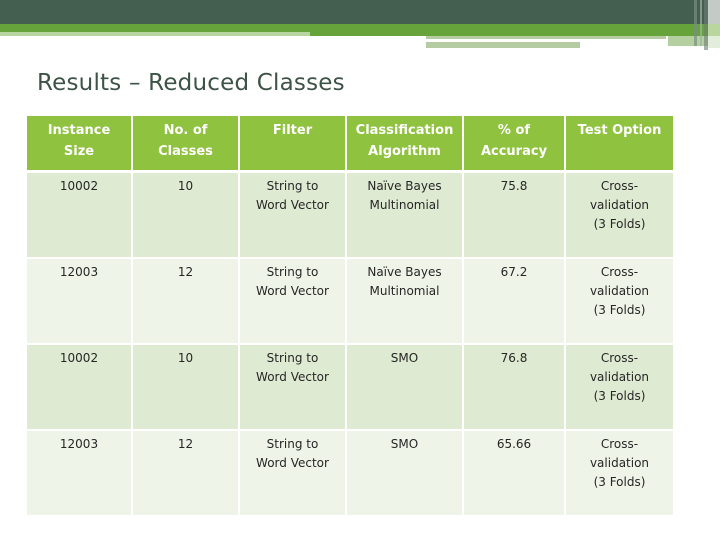  What do you see at coordinates (155, 34) in the screenshot?
I see `header-band-light` at bounding box center [155, 34].